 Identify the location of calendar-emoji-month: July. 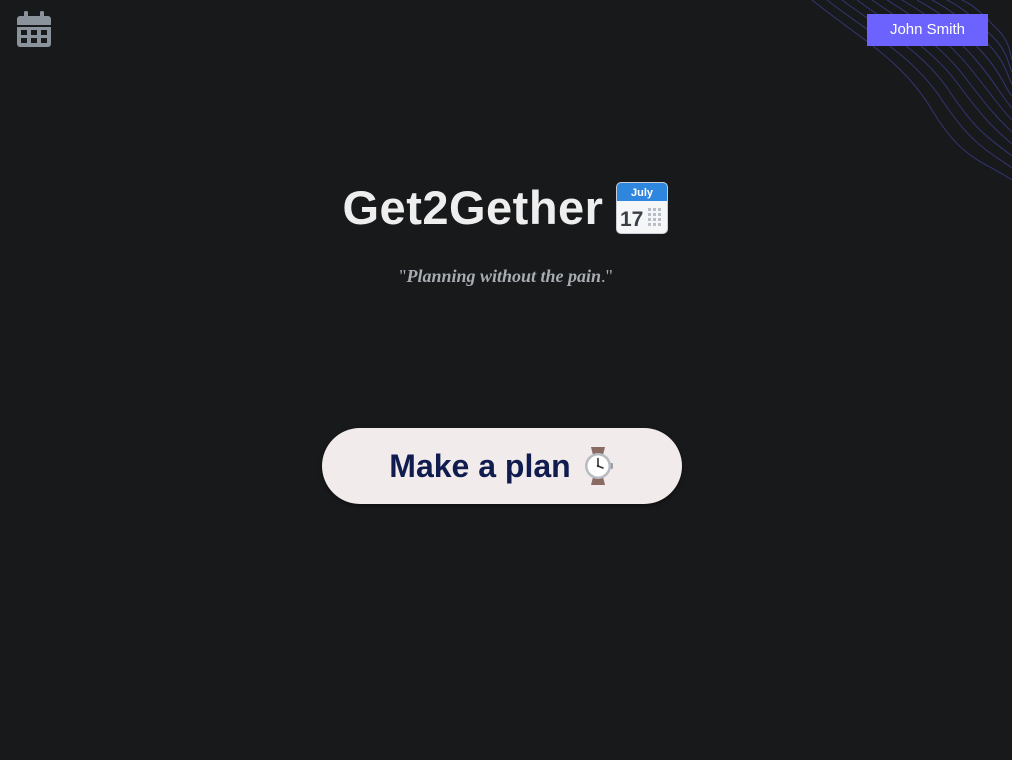
(642, 193).